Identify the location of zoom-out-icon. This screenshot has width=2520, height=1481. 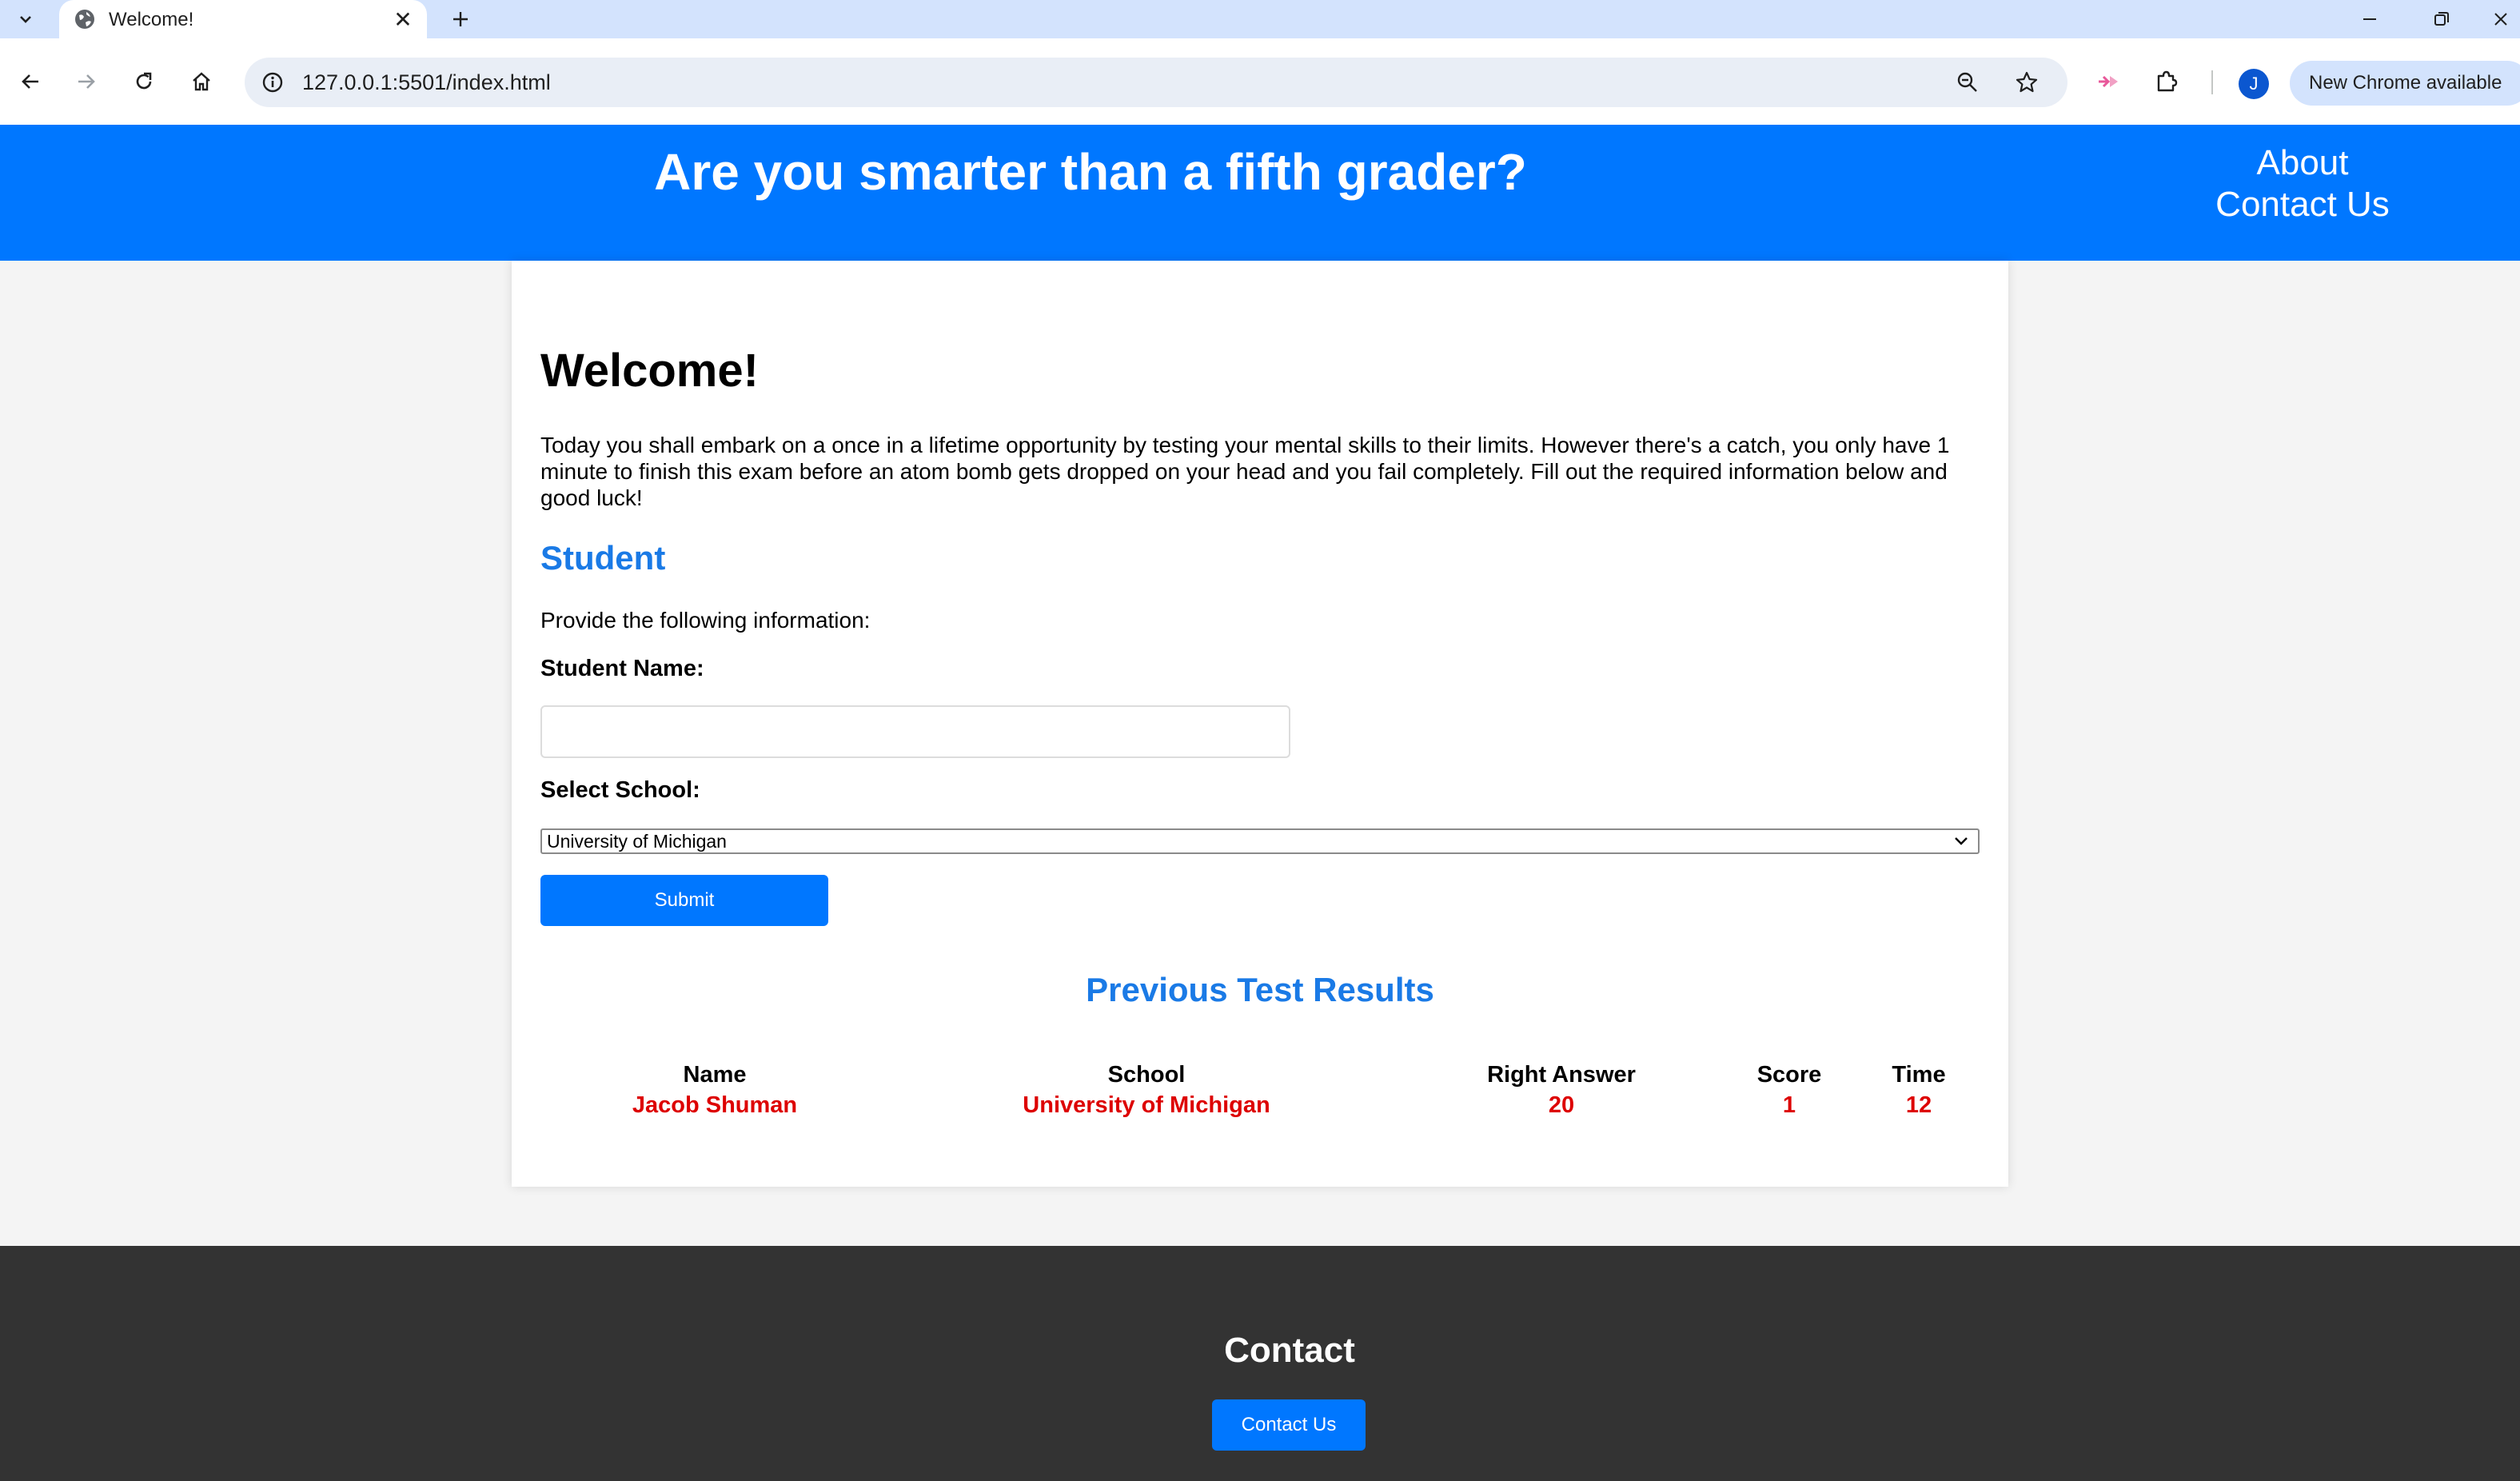
(1967, 82).